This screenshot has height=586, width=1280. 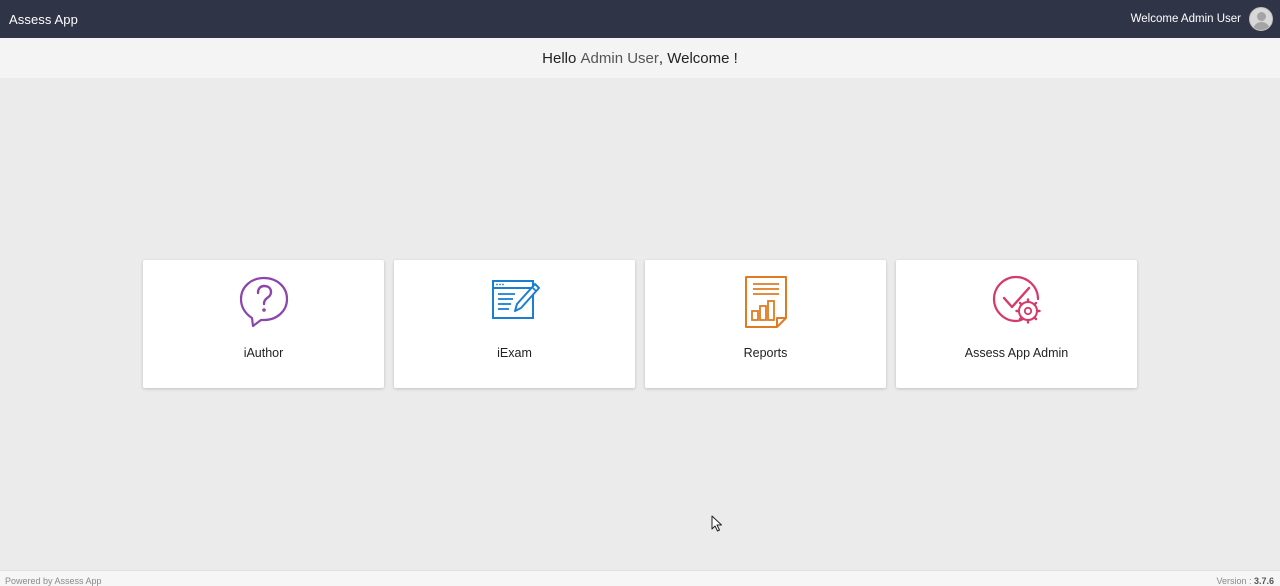 What do you see at coordinates (1263, 581) in the screenshot?
I see `version-number: 3.7.6` at bounding box center [1263, 581].